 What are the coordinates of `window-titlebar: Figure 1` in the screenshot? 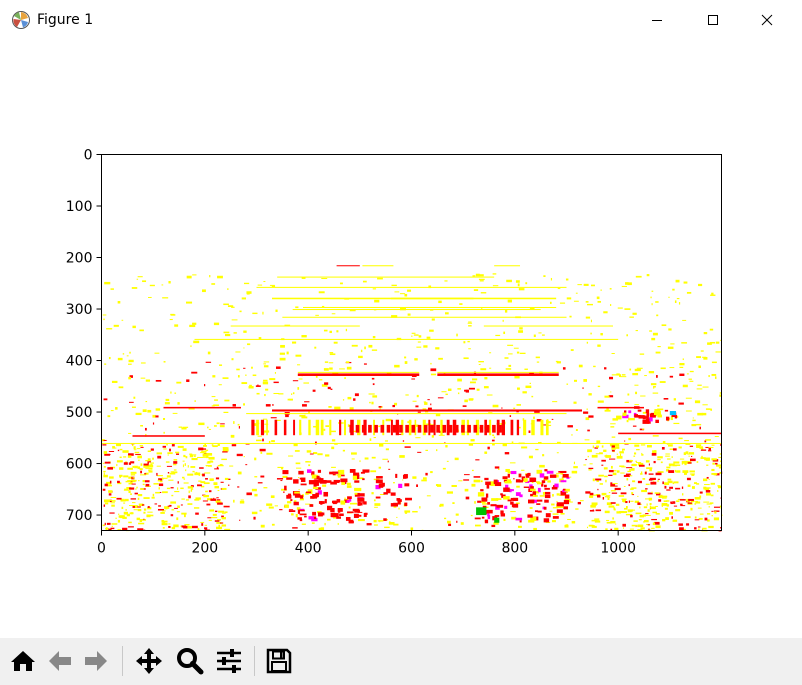 It's located at (401, 20).